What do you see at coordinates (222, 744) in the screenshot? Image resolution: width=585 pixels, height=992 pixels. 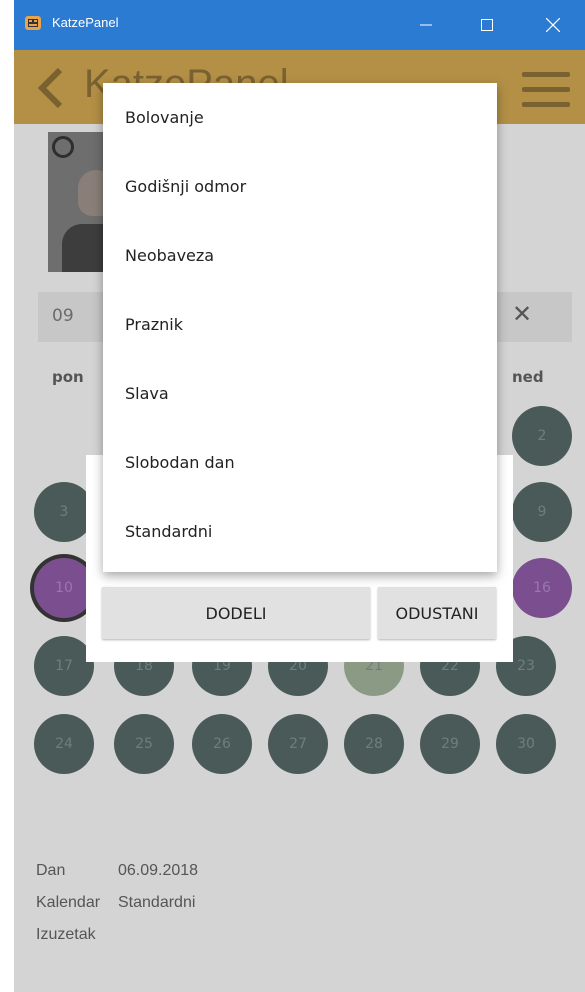 I see `calendar-day: 26` at bounding box center [222, 744].